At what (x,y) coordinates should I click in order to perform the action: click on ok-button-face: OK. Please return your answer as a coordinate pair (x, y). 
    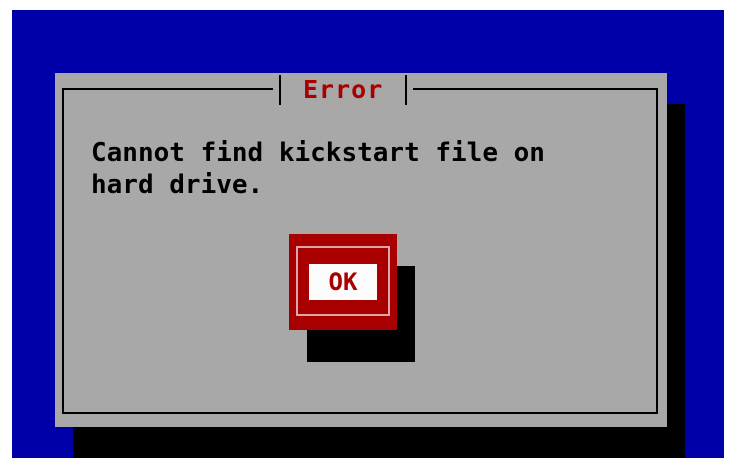
    Looking at the image, I should click on (343, 282).